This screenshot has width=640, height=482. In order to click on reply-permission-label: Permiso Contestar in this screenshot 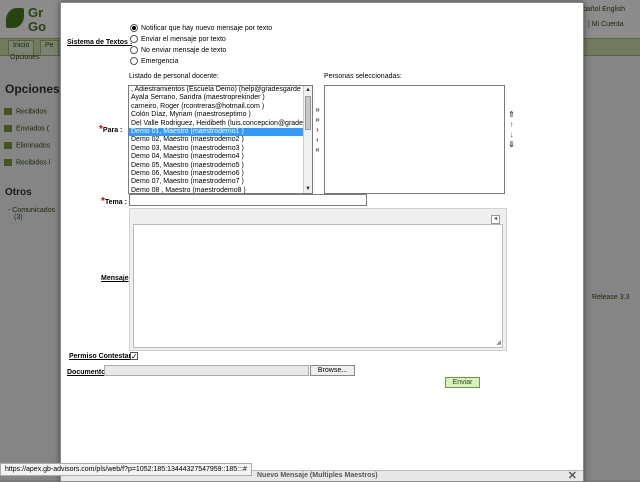, I will do `click(100, 356)`.